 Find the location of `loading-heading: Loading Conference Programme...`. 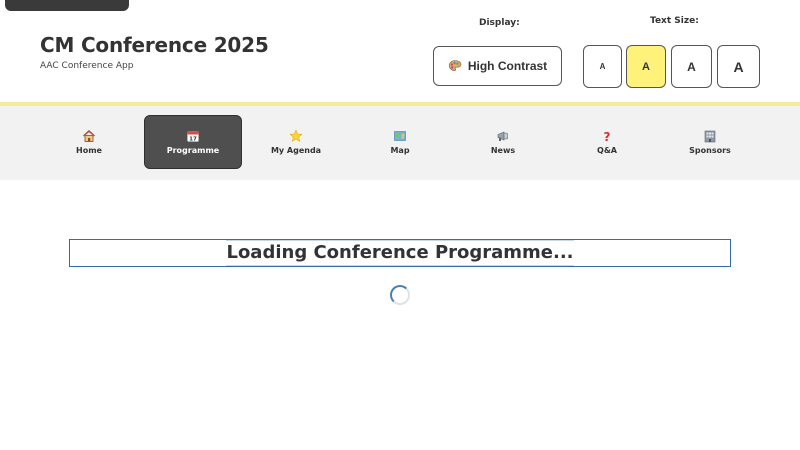

loading-heading: Loading Conference Programme... is located at coordinates (400, 253).